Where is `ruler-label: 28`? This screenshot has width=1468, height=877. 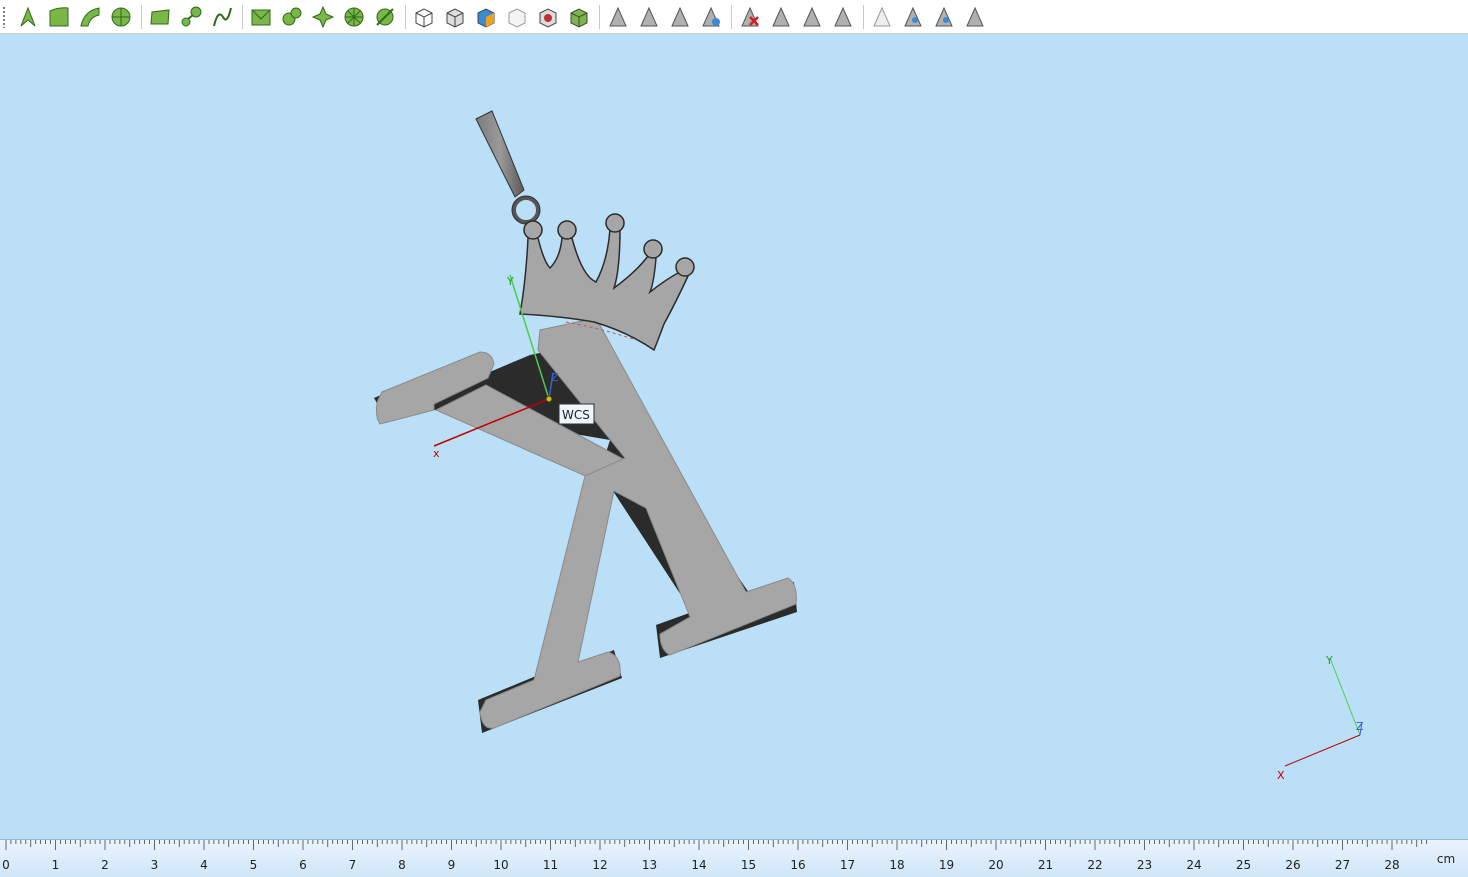 ruler-label: 28 is located at coordinates (1391, 865).